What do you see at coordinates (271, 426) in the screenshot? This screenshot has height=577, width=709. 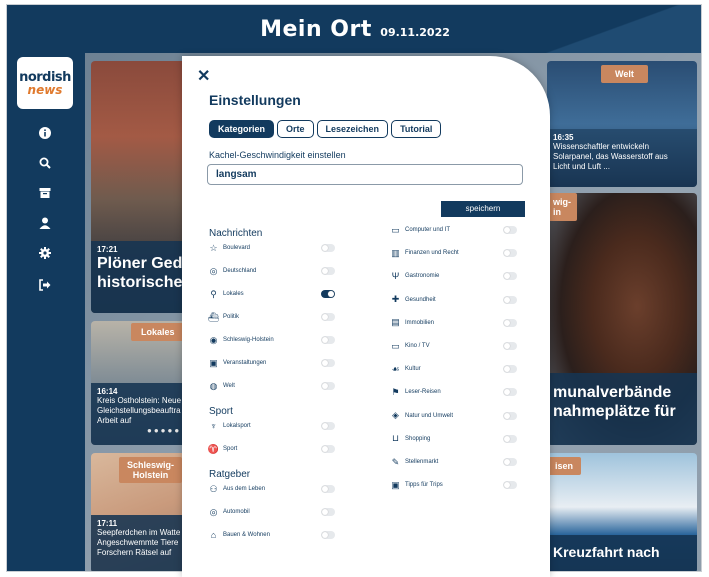 I see `category-row: ♆ Lokalsport` at bounding box center [271, 426].